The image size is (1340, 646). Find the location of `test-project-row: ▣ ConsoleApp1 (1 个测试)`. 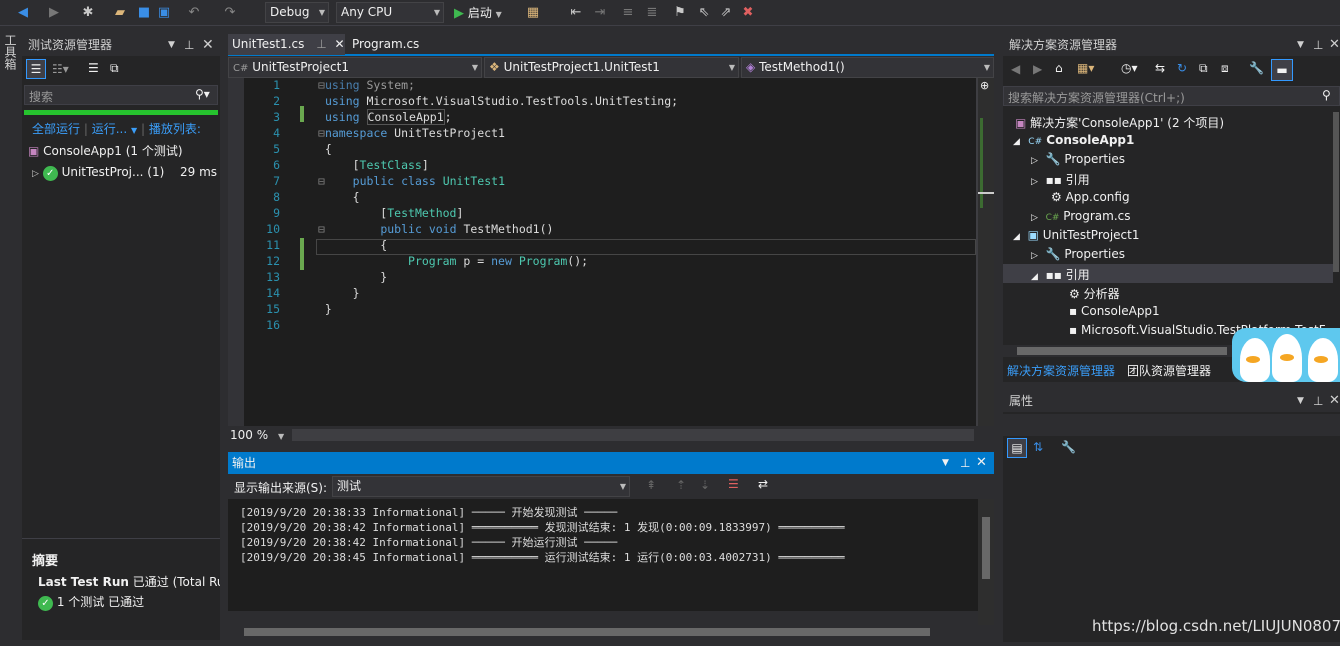

test-project-row: ▣ ConsoleApp1 (1 个测试) is located at coordinates (105, 150).